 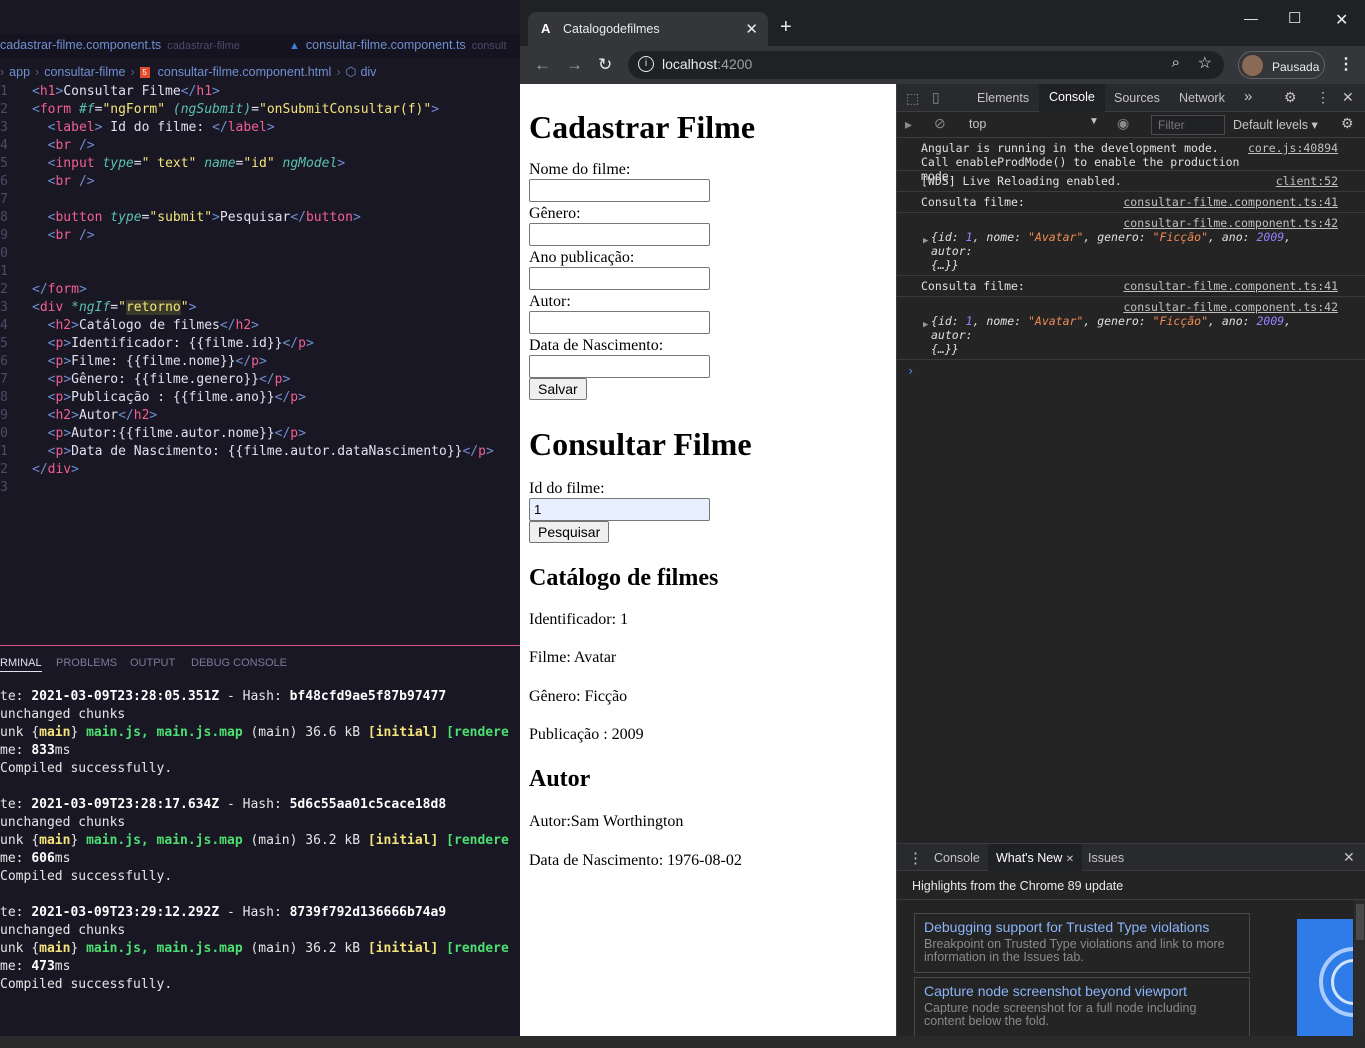 What do you see at coordinates (1176, 62) in the screenshot?
I see `zoom-icon: ⌕` at bounding box center [1176, 62].